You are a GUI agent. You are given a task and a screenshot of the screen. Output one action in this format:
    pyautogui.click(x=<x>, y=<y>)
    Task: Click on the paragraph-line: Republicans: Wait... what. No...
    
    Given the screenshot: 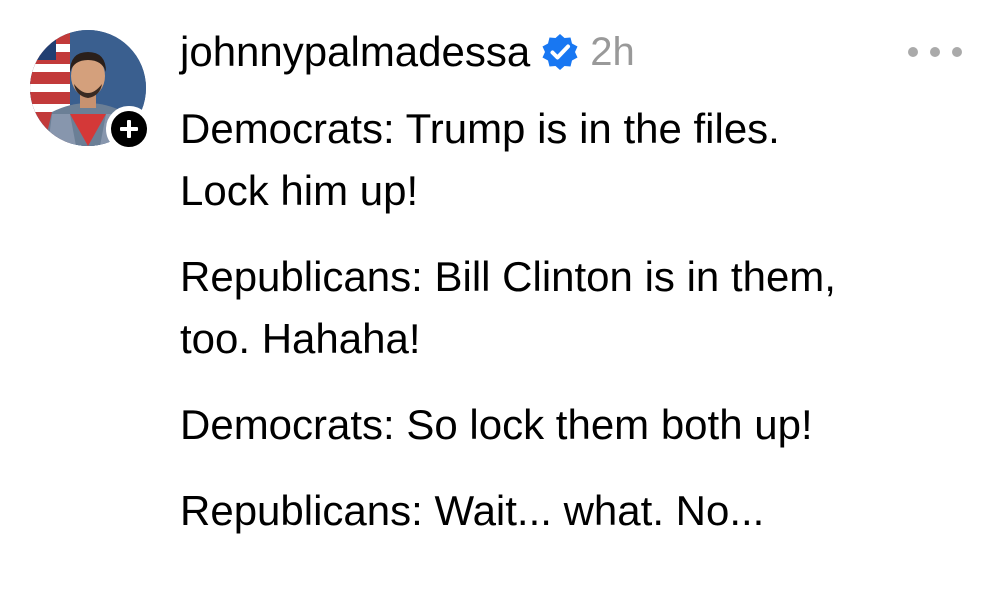 What is the action you would take?
    pyautogui.click(x=472, y=510)
    